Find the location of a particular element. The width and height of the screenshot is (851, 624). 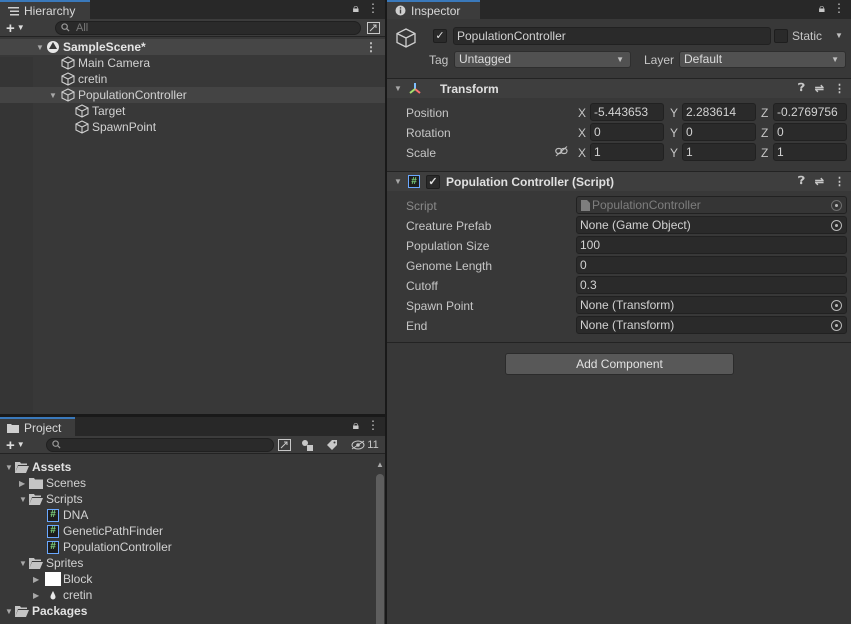

tree-script-populationcontroller: # PopulationController is located at coordinates (186, 547).